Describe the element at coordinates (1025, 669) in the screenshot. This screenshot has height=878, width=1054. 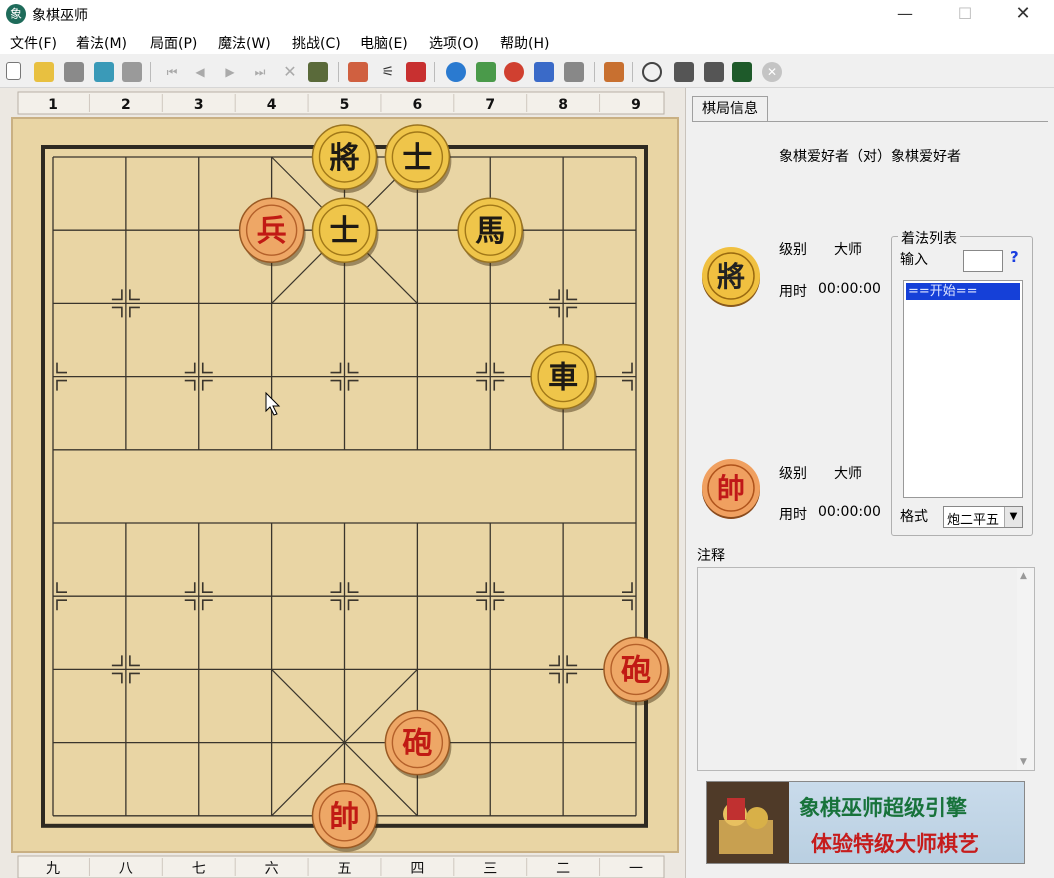
I see `notes-scrollbar: ▲ ▼` at that location.